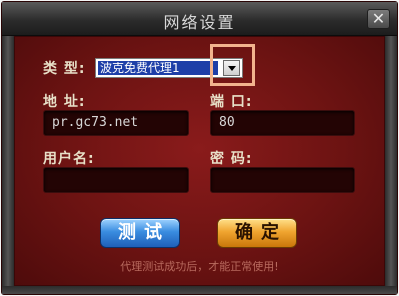  Describe the element at coordinates (199, 22) in the screenshot. I see `dialog-title: 网络设置` at that location.